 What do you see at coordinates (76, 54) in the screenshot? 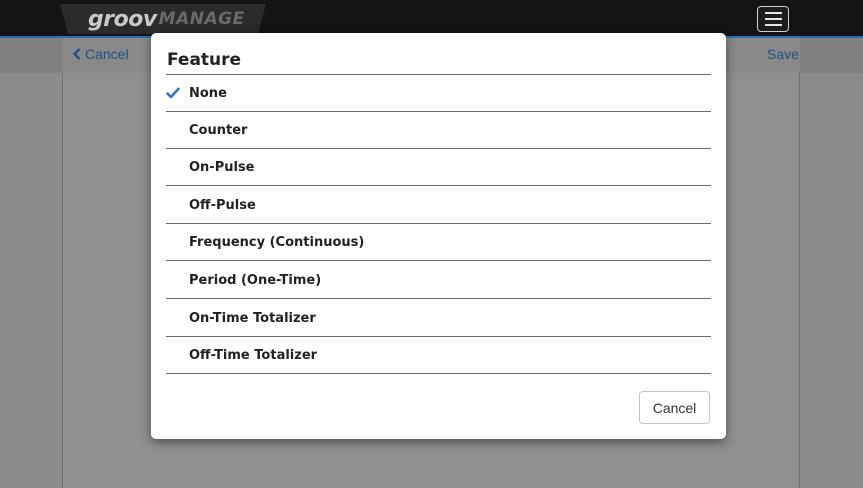
I see `chevron-left-icon` at bounding box center [76, 54].